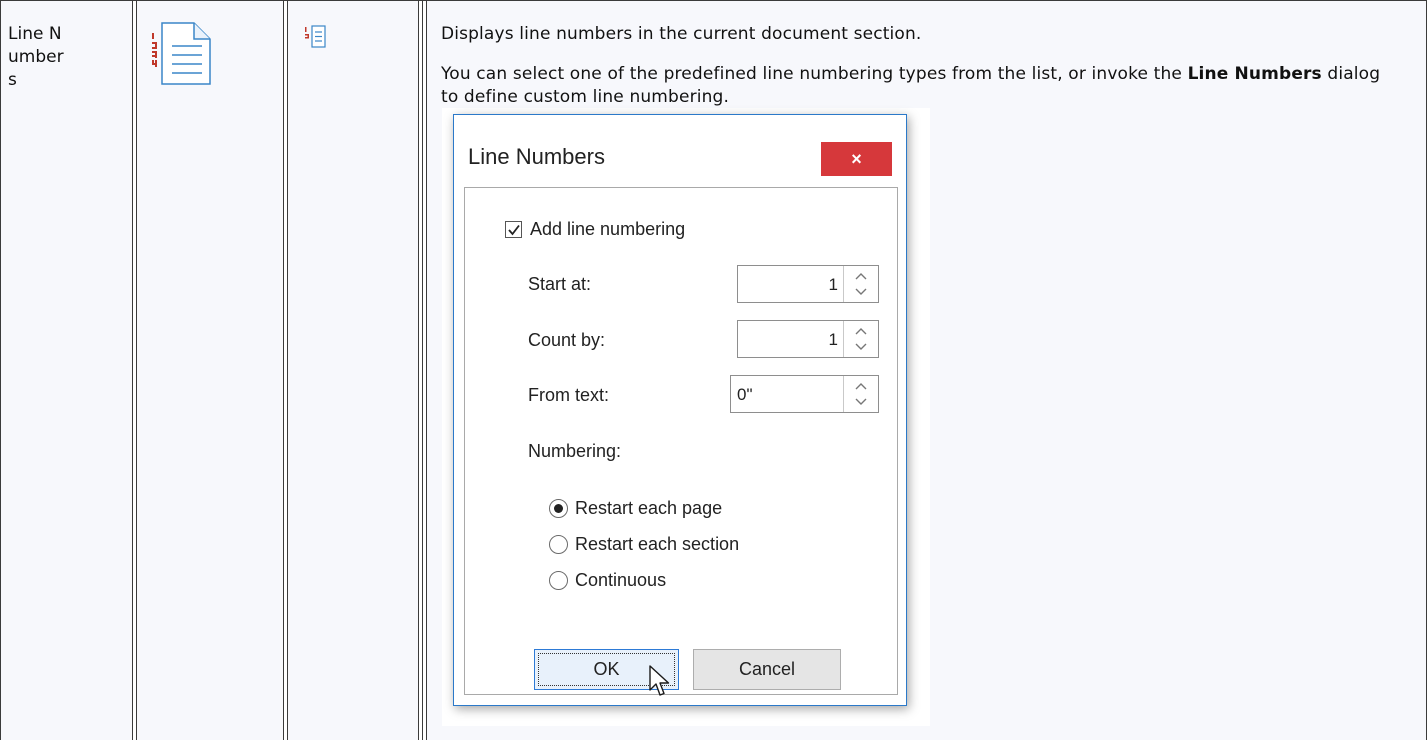 The width and height of the screenshot is (1427, 740). What do you see at coordinates (353, 370) in the screenshot?
I see `small-icon-cell` at bounding box center [353, 370].